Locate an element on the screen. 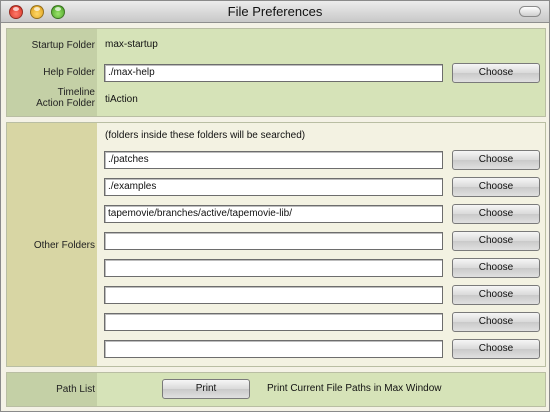  other-folders-label-column: Other Folders is located at coordinates (52, 244).